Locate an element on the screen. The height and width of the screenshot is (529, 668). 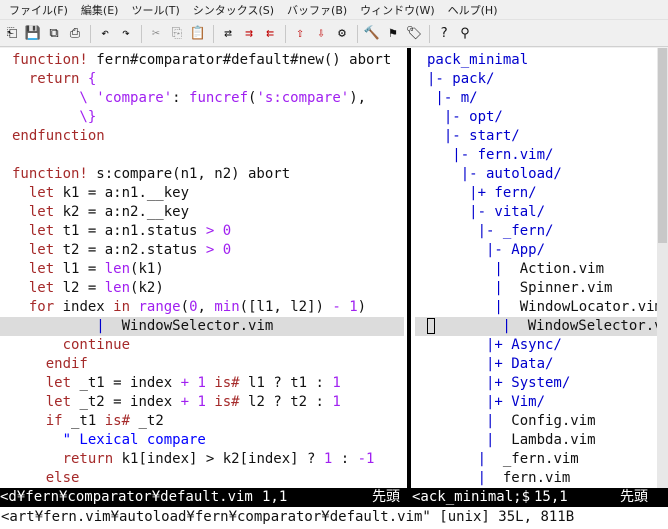
tree-line: | Action.vim is located at coordinates (541, 269).